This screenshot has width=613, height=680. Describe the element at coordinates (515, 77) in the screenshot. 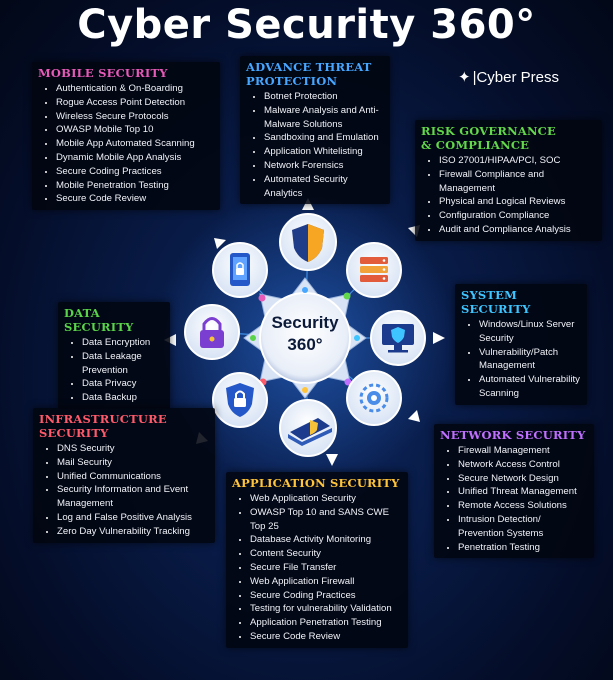

I see `brand-name: |Cyber Press` at that location.